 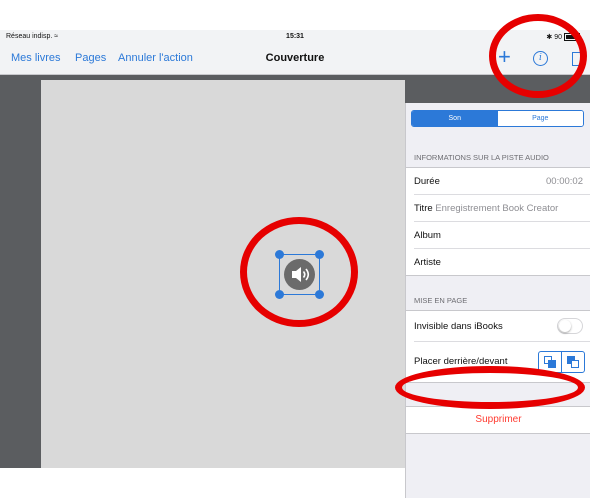 I want to click on resize-handle-bottom-left, so click(x=279, y=294).